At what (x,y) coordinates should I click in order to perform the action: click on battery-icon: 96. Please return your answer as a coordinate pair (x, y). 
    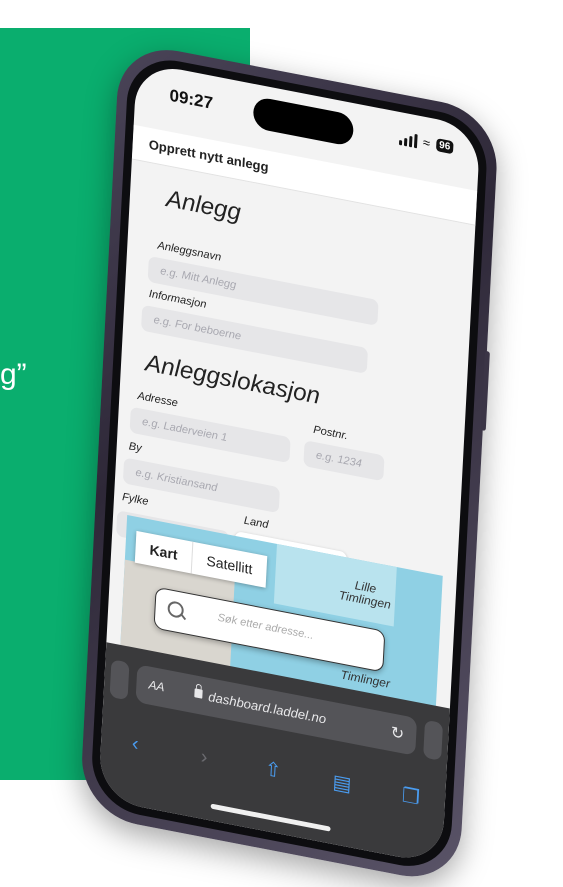
    Looking at the image, I should click on (444, 146).